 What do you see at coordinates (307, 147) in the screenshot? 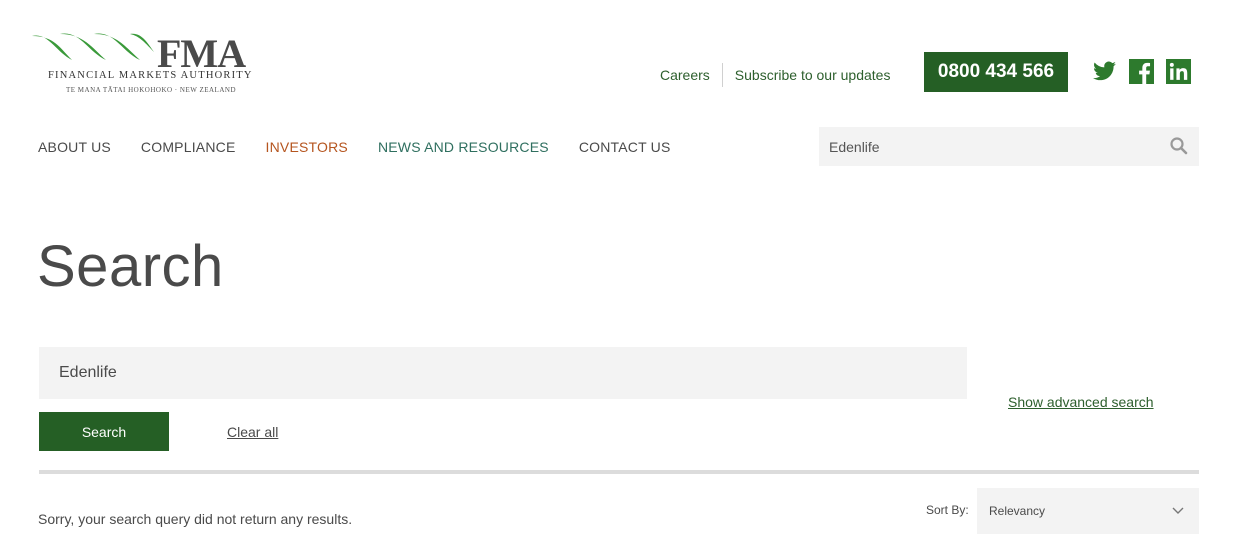
I see `nav-investors: INVESTORS` at bounding box center [307, 147].